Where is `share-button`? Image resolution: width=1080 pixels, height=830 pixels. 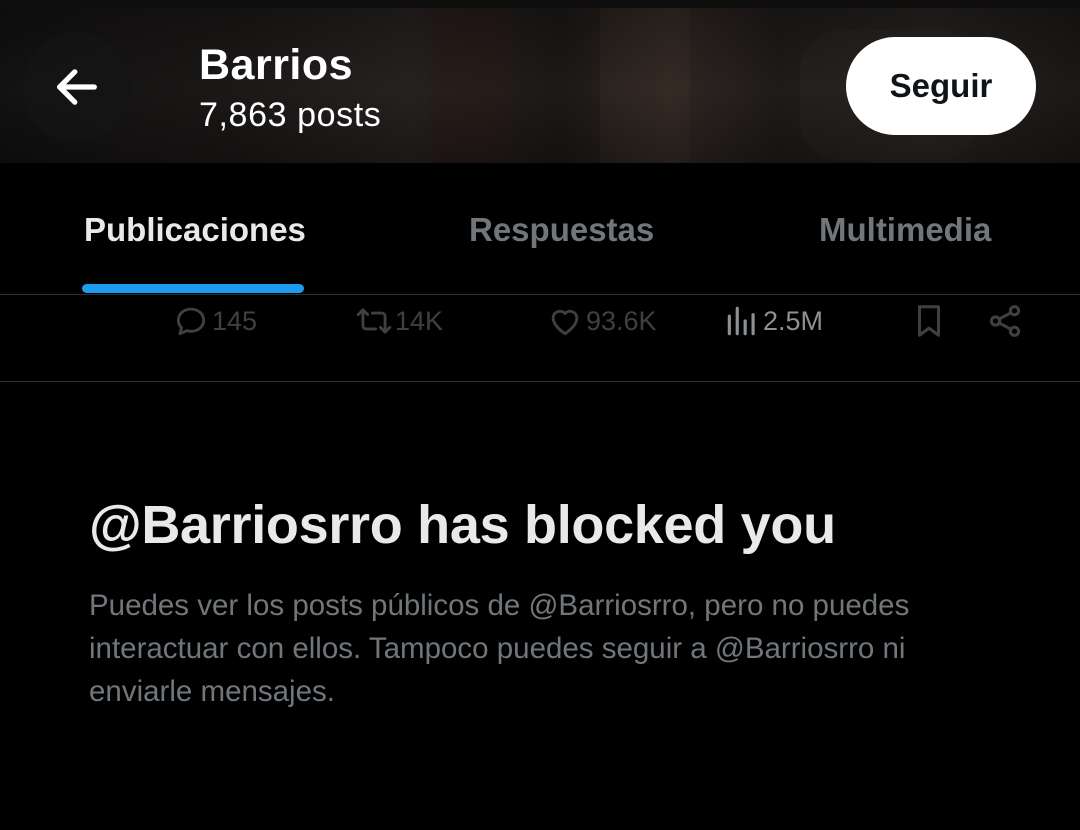
share-button is located at coordinates (1005, 321).